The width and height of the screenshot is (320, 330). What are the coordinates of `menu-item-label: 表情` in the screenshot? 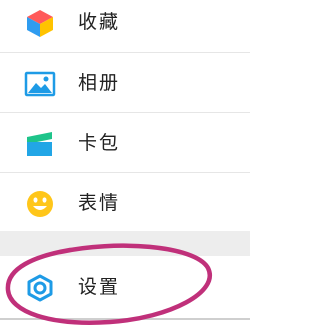 It's located at (99, 203).